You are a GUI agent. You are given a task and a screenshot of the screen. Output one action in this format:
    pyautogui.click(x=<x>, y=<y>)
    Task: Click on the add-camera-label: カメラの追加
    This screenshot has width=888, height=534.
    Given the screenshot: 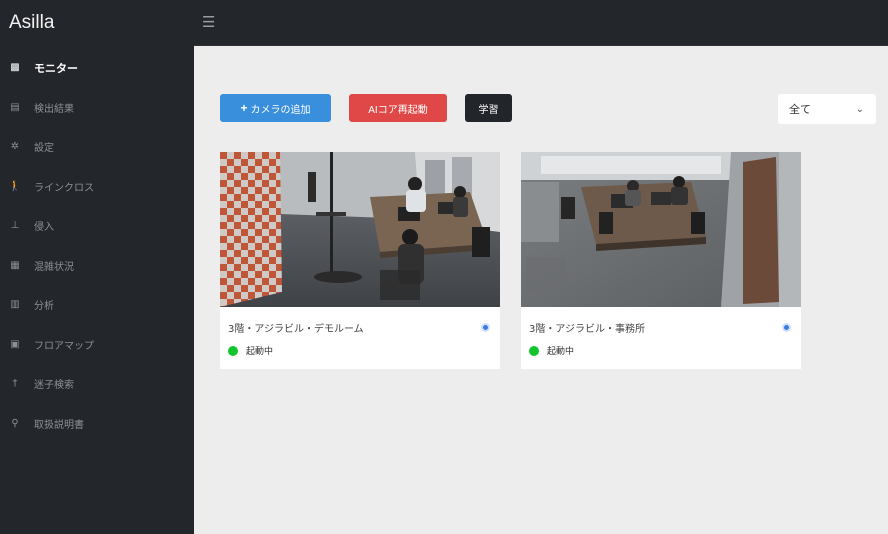 What is the action you would take?
    pyautogui.click(x=280, y=110)
    